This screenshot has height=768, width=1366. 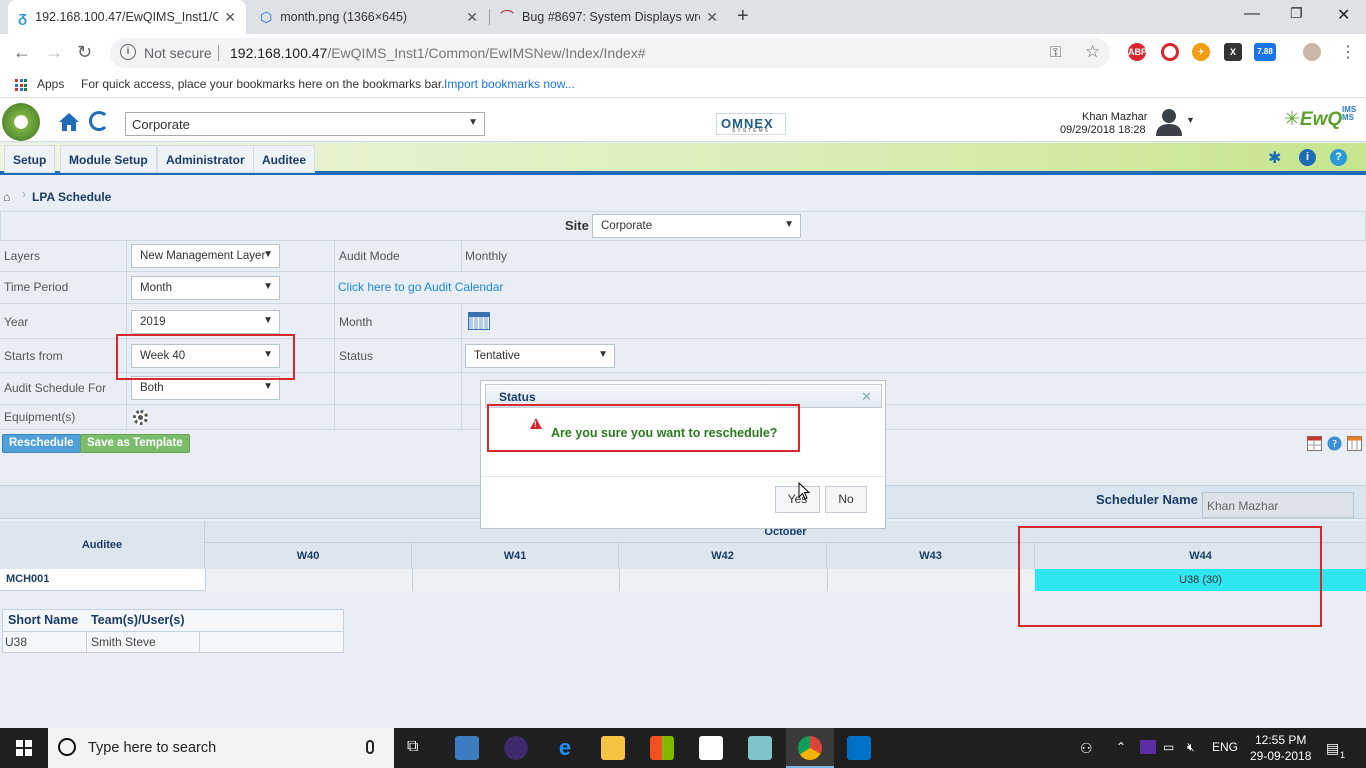 I want to click on annotation-box, so click(x=1170, y=576).